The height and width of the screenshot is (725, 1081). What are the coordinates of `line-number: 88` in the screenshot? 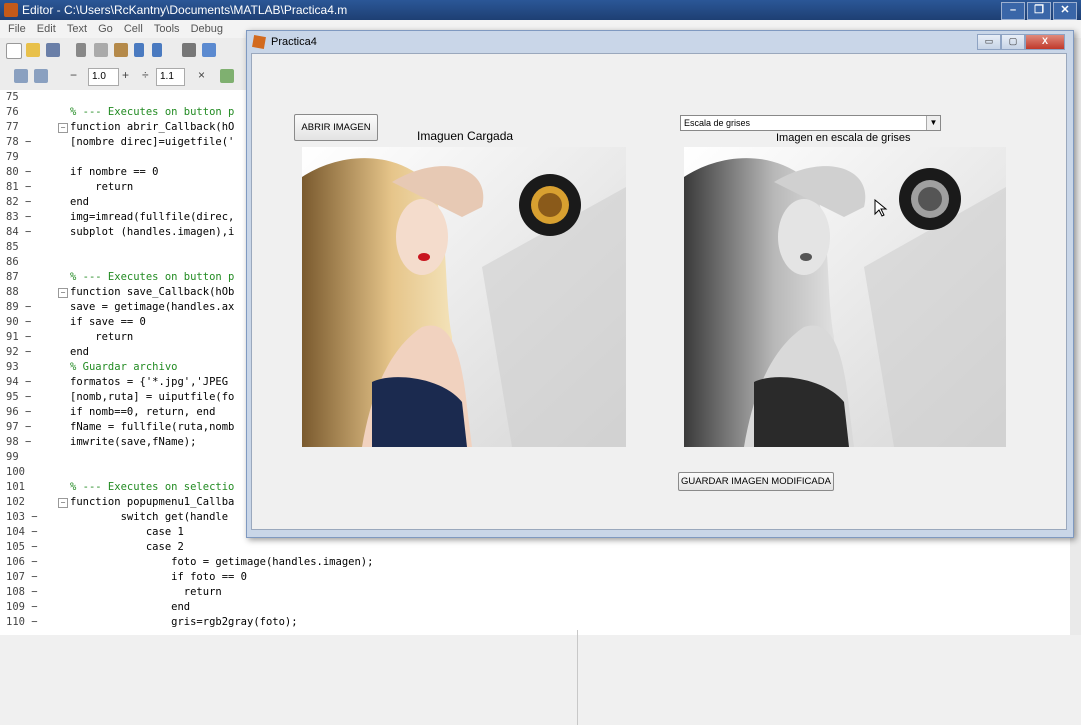 It's located at (12, 292).